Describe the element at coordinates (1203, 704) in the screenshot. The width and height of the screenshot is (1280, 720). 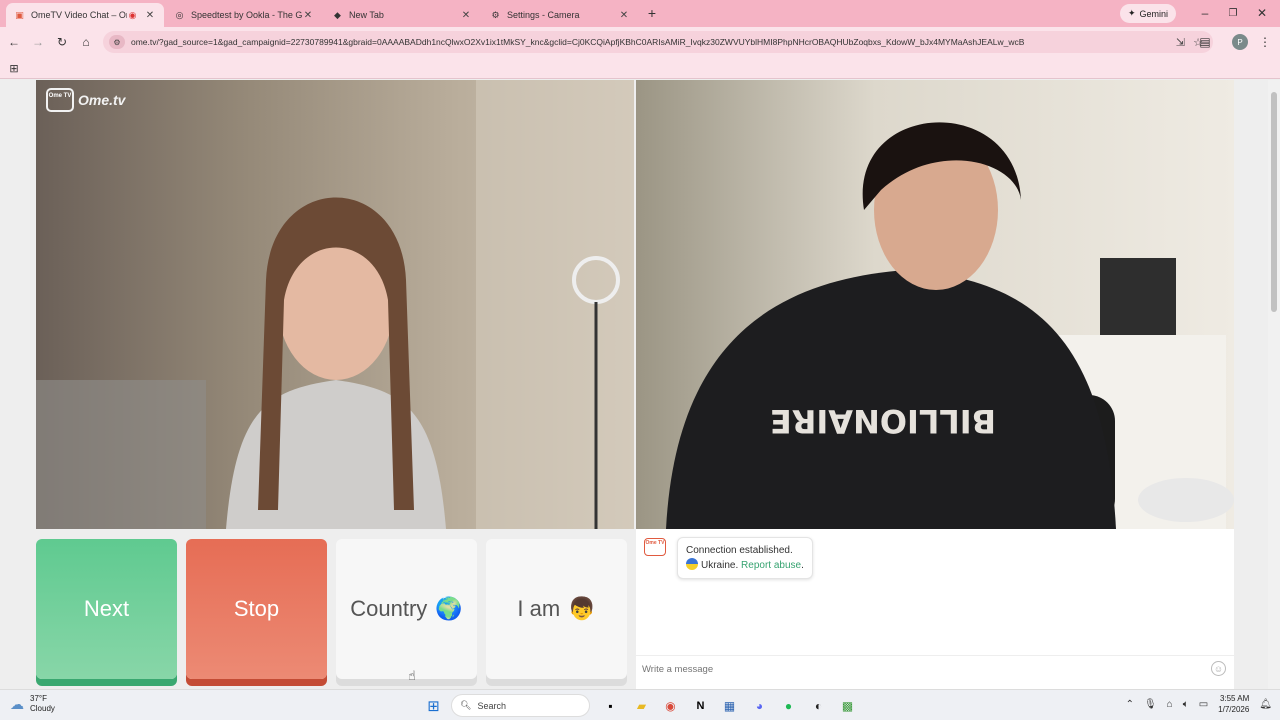
I see `battery-icon: ▭` at that location.